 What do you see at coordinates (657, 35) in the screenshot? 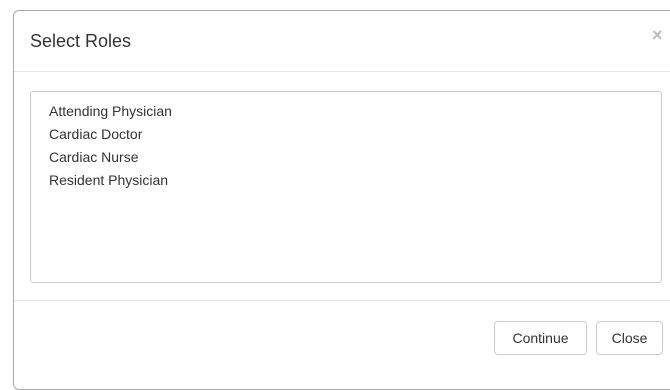
I see `close-icon: ×` at bounding box center [657, 35].